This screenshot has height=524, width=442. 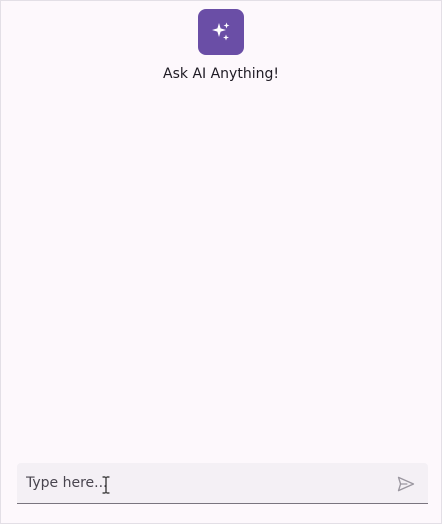 I want to click on send-button, so click(x=407, y=484).